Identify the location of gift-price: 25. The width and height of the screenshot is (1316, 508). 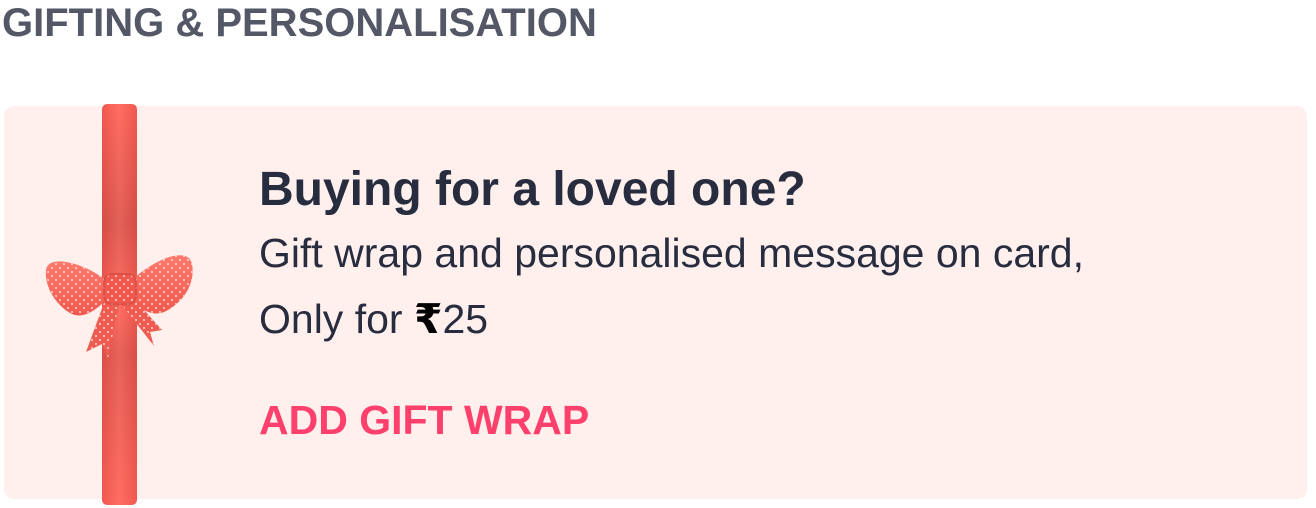
(465, 319).